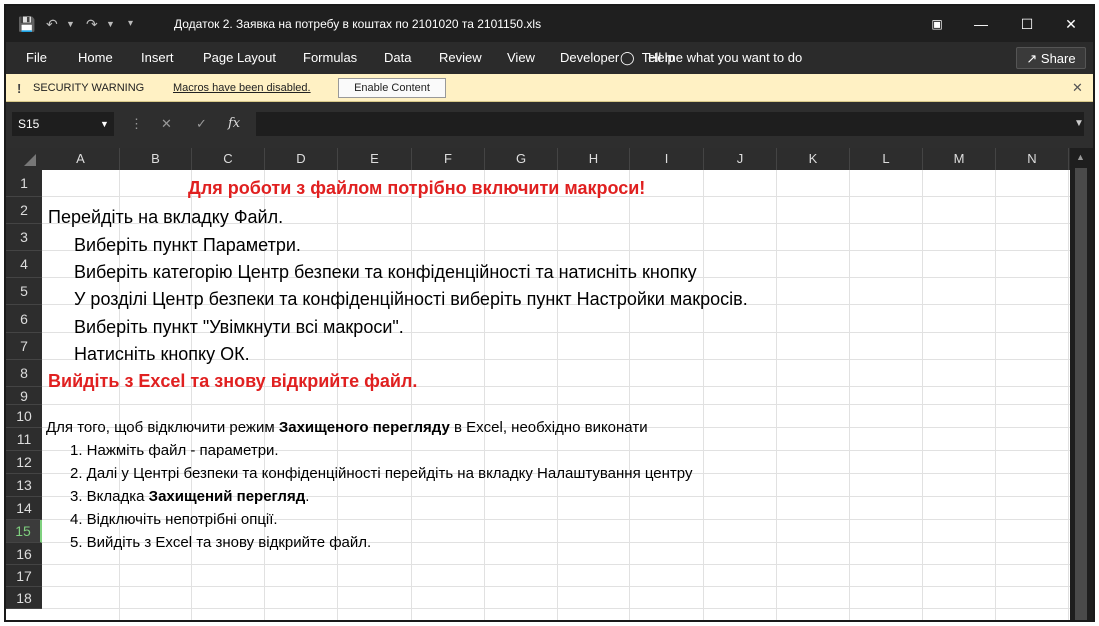 This screenshot has height=626, width=1099. Describe the element at coordinates (162, 427) in the screenshot. I see `cell-row-10-text: Для того, щоб відключити режим` at that location.